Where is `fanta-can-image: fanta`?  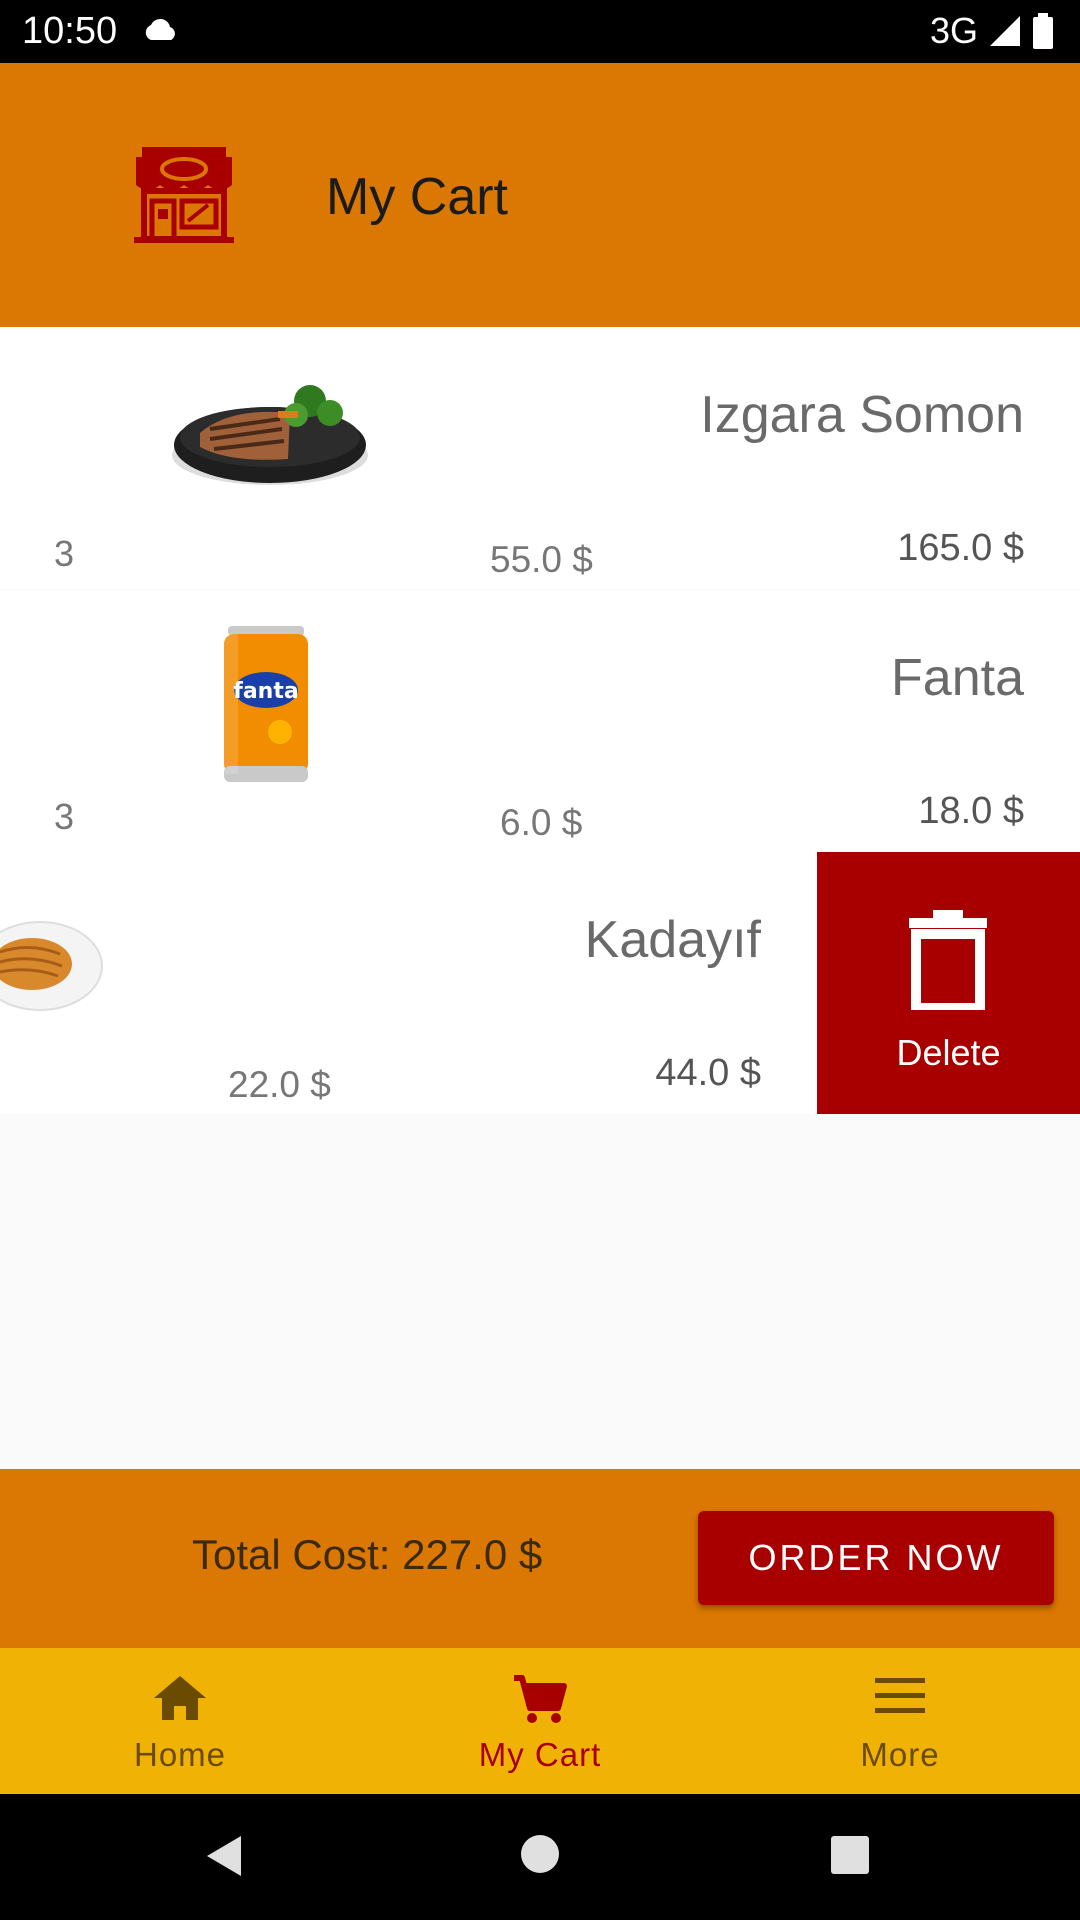
fanta-can-image: fanta is located at coordinates (266, 704).